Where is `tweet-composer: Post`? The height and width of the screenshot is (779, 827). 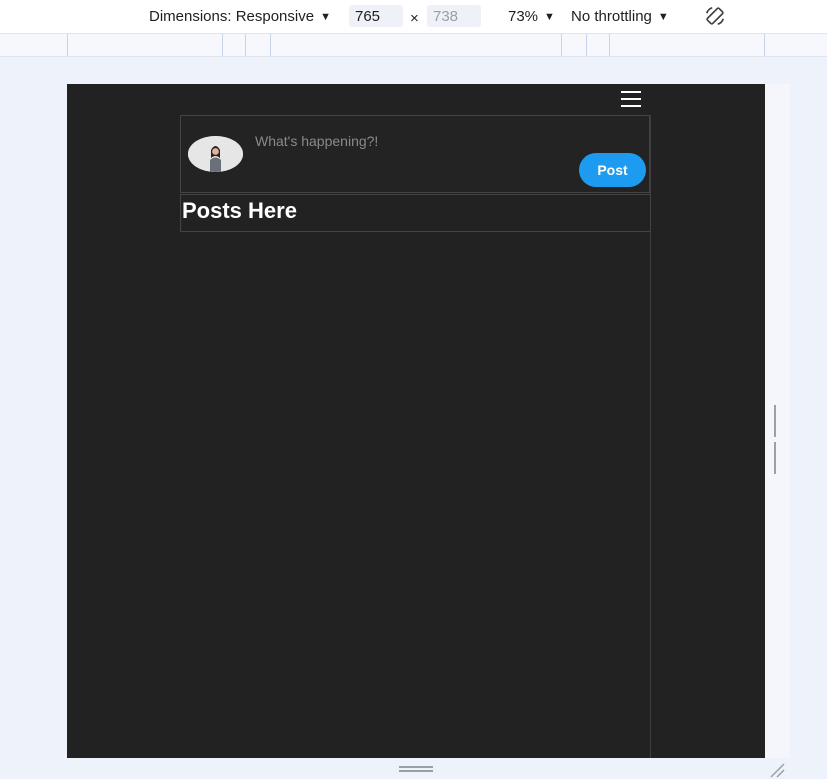 tweet-composer: Post is located at coordinates (415, 154).